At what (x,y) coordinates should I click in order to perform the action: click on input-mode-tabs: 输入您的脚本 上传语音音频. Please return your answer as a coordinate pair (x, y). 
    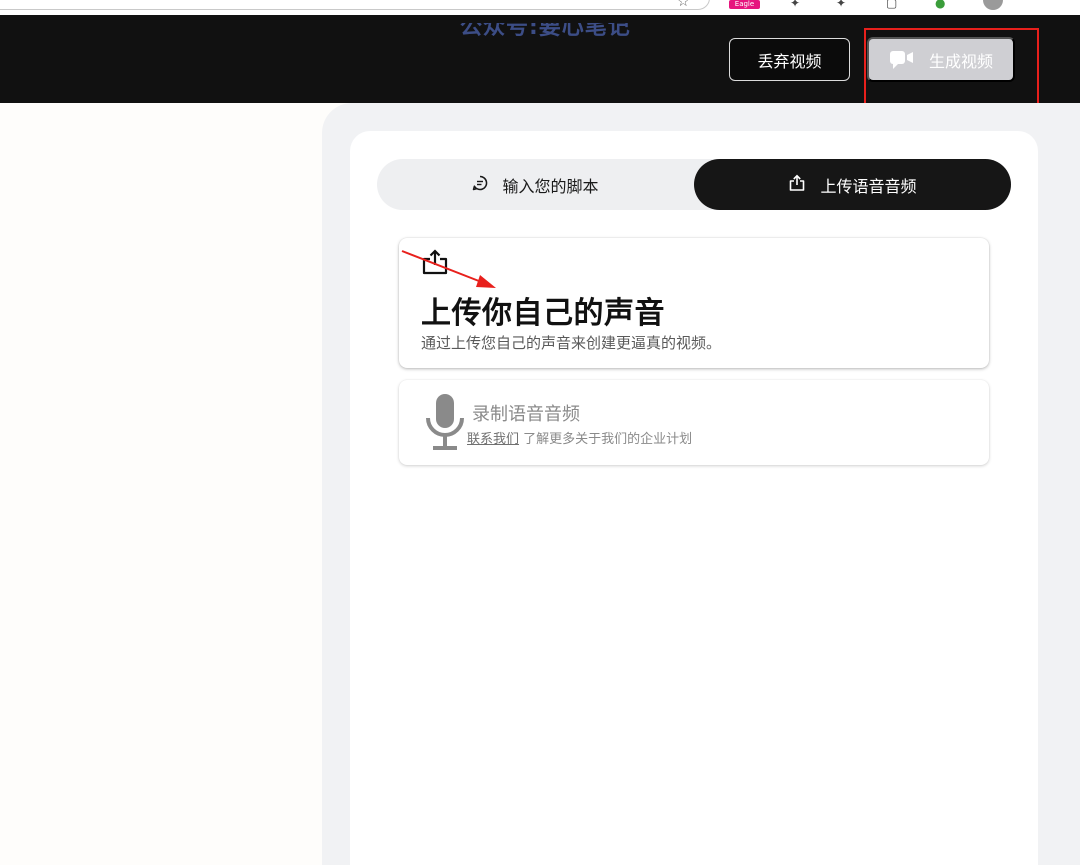
    Looking at the image, I should click on (694, 184).